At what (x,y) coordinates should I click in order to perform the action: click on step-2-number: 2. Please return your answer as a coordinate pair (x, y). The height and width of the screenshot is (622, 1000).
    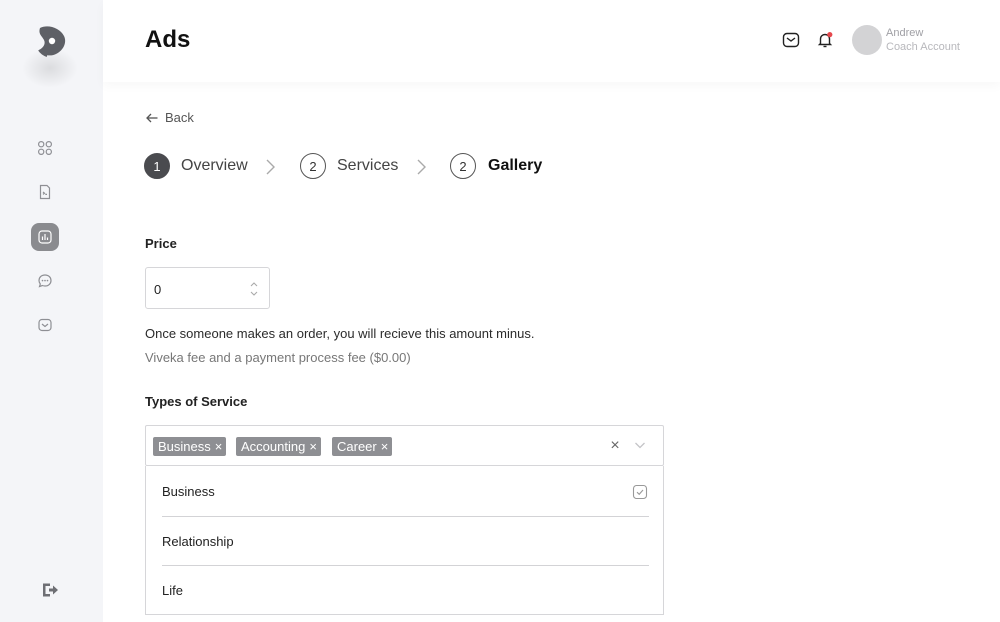
    Looking at the image, I should click on (313, 166).